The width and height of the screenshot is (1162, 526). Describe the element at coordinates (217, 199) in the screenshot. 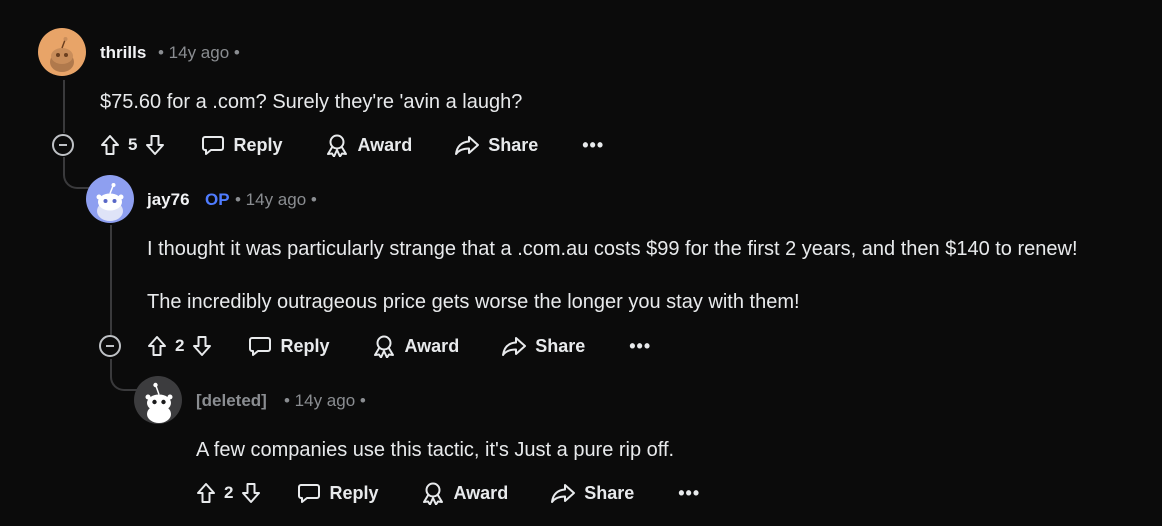

I see `op-badge: OP` at that location.